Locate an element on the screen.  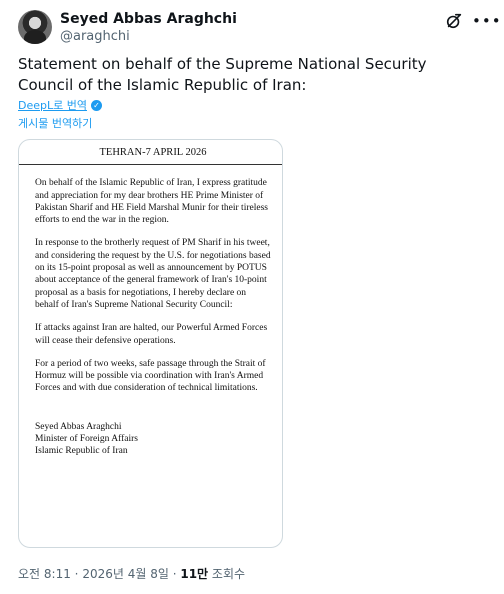
tweet-header: Seyed Abbas Araghchi @araghchi ••• is located at coordinates (259, 28).